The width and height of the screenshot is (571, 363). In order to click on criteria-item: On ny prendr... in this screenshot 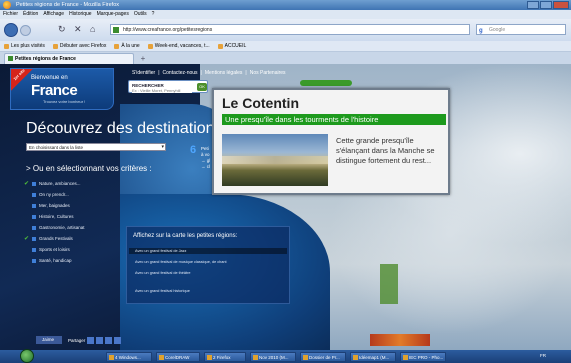, I will do `click(50, 194)`.